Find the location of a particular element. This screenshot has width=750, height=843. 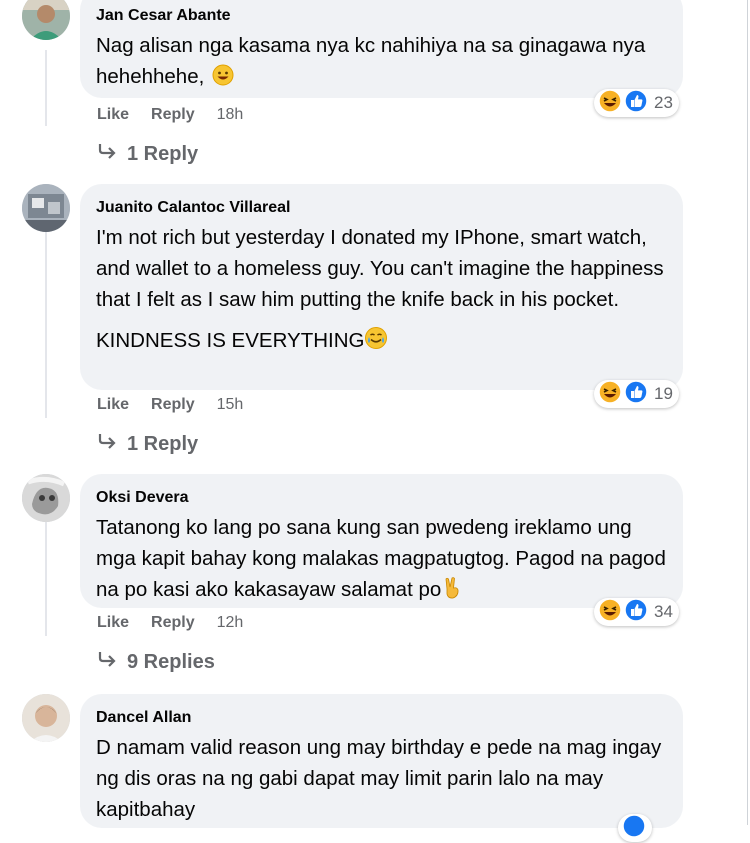

comment-actions: Like Reply 12h is located at coordinates (170, 623).